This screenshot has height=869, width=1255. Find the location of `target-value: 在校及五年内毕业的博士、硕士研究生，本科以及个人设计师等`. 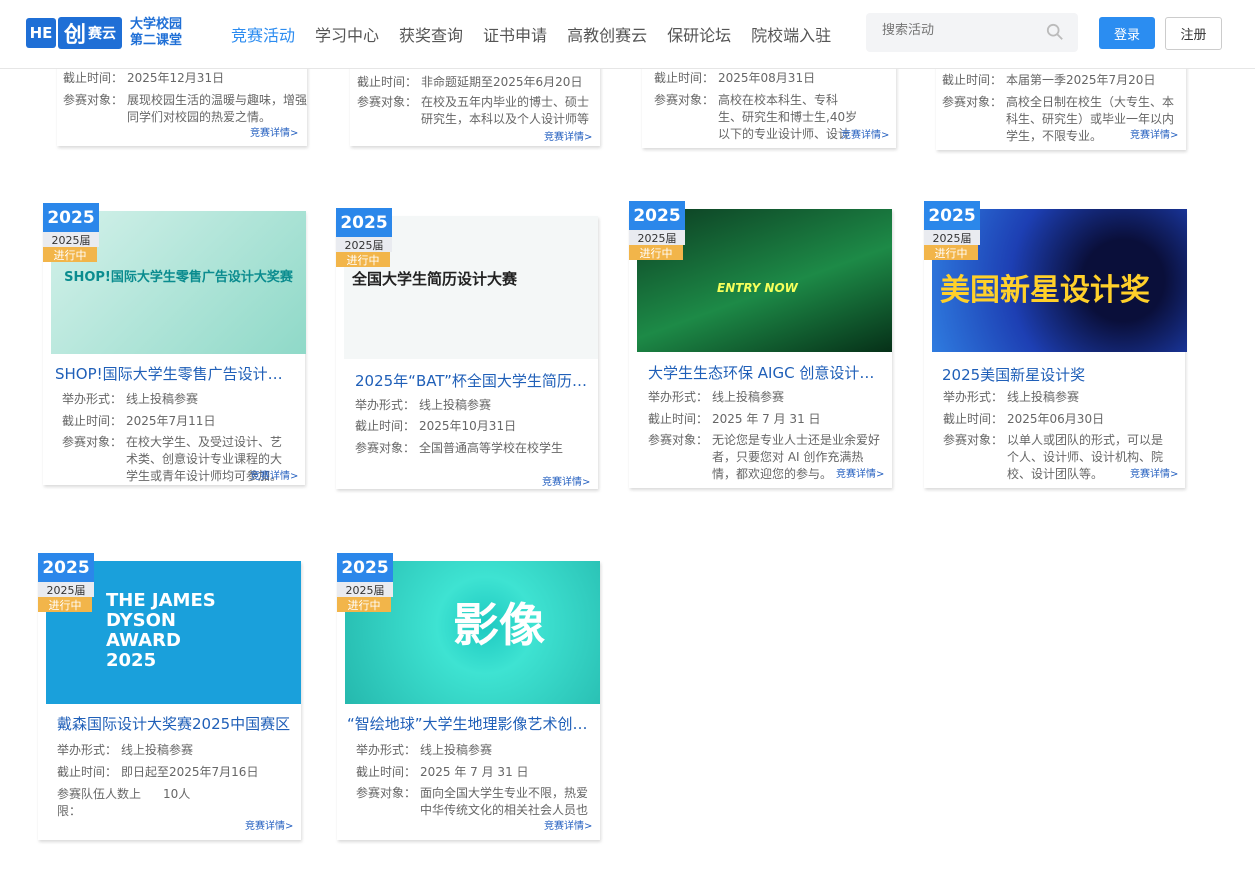

target-value: 在校及五年内毕业的博士、硕士研究生，本科以及个人设计师等 is located at coordinates (505, 110).